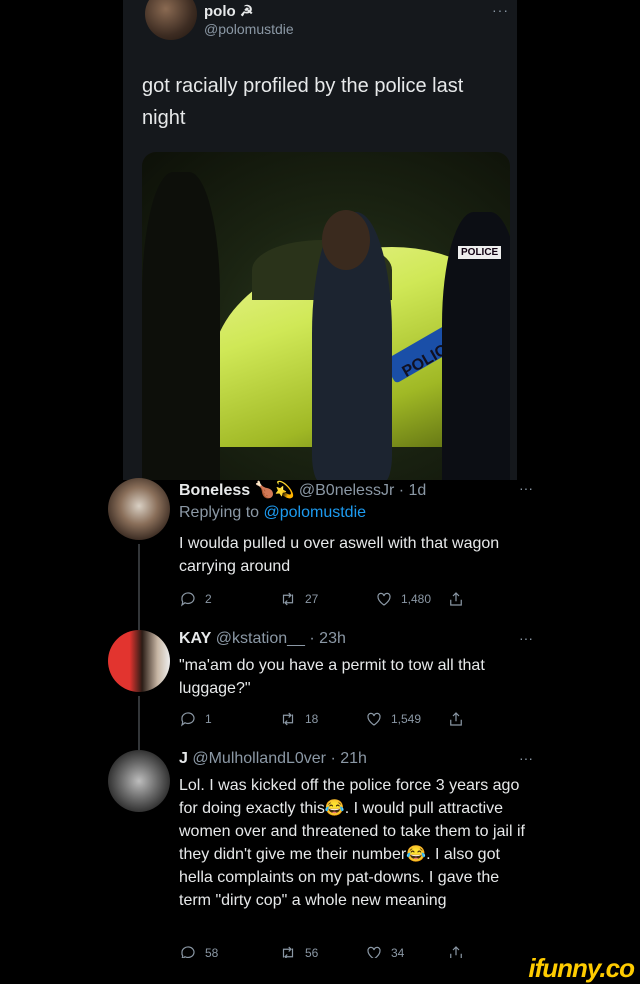 The image size is (640, 984). I want to click on like-count: 1,480, so click(416, 599).